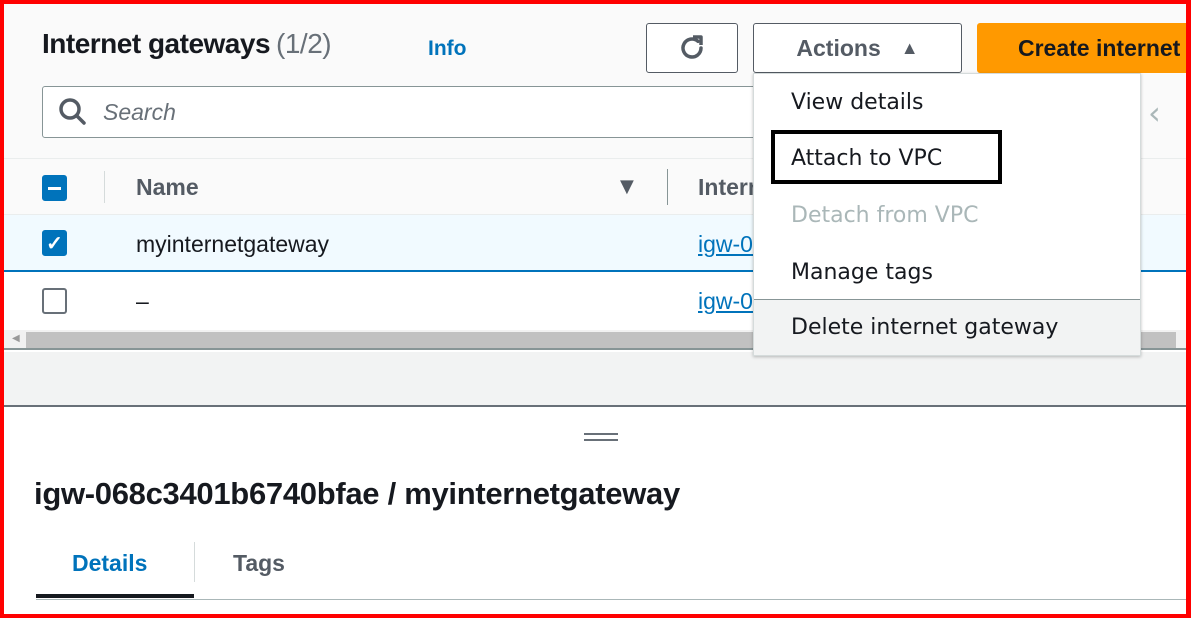  What do you see at coordinates (627, 186) in the screenshot?
I see `sort-down-icon: ▼` at bounding box center [627, 186].